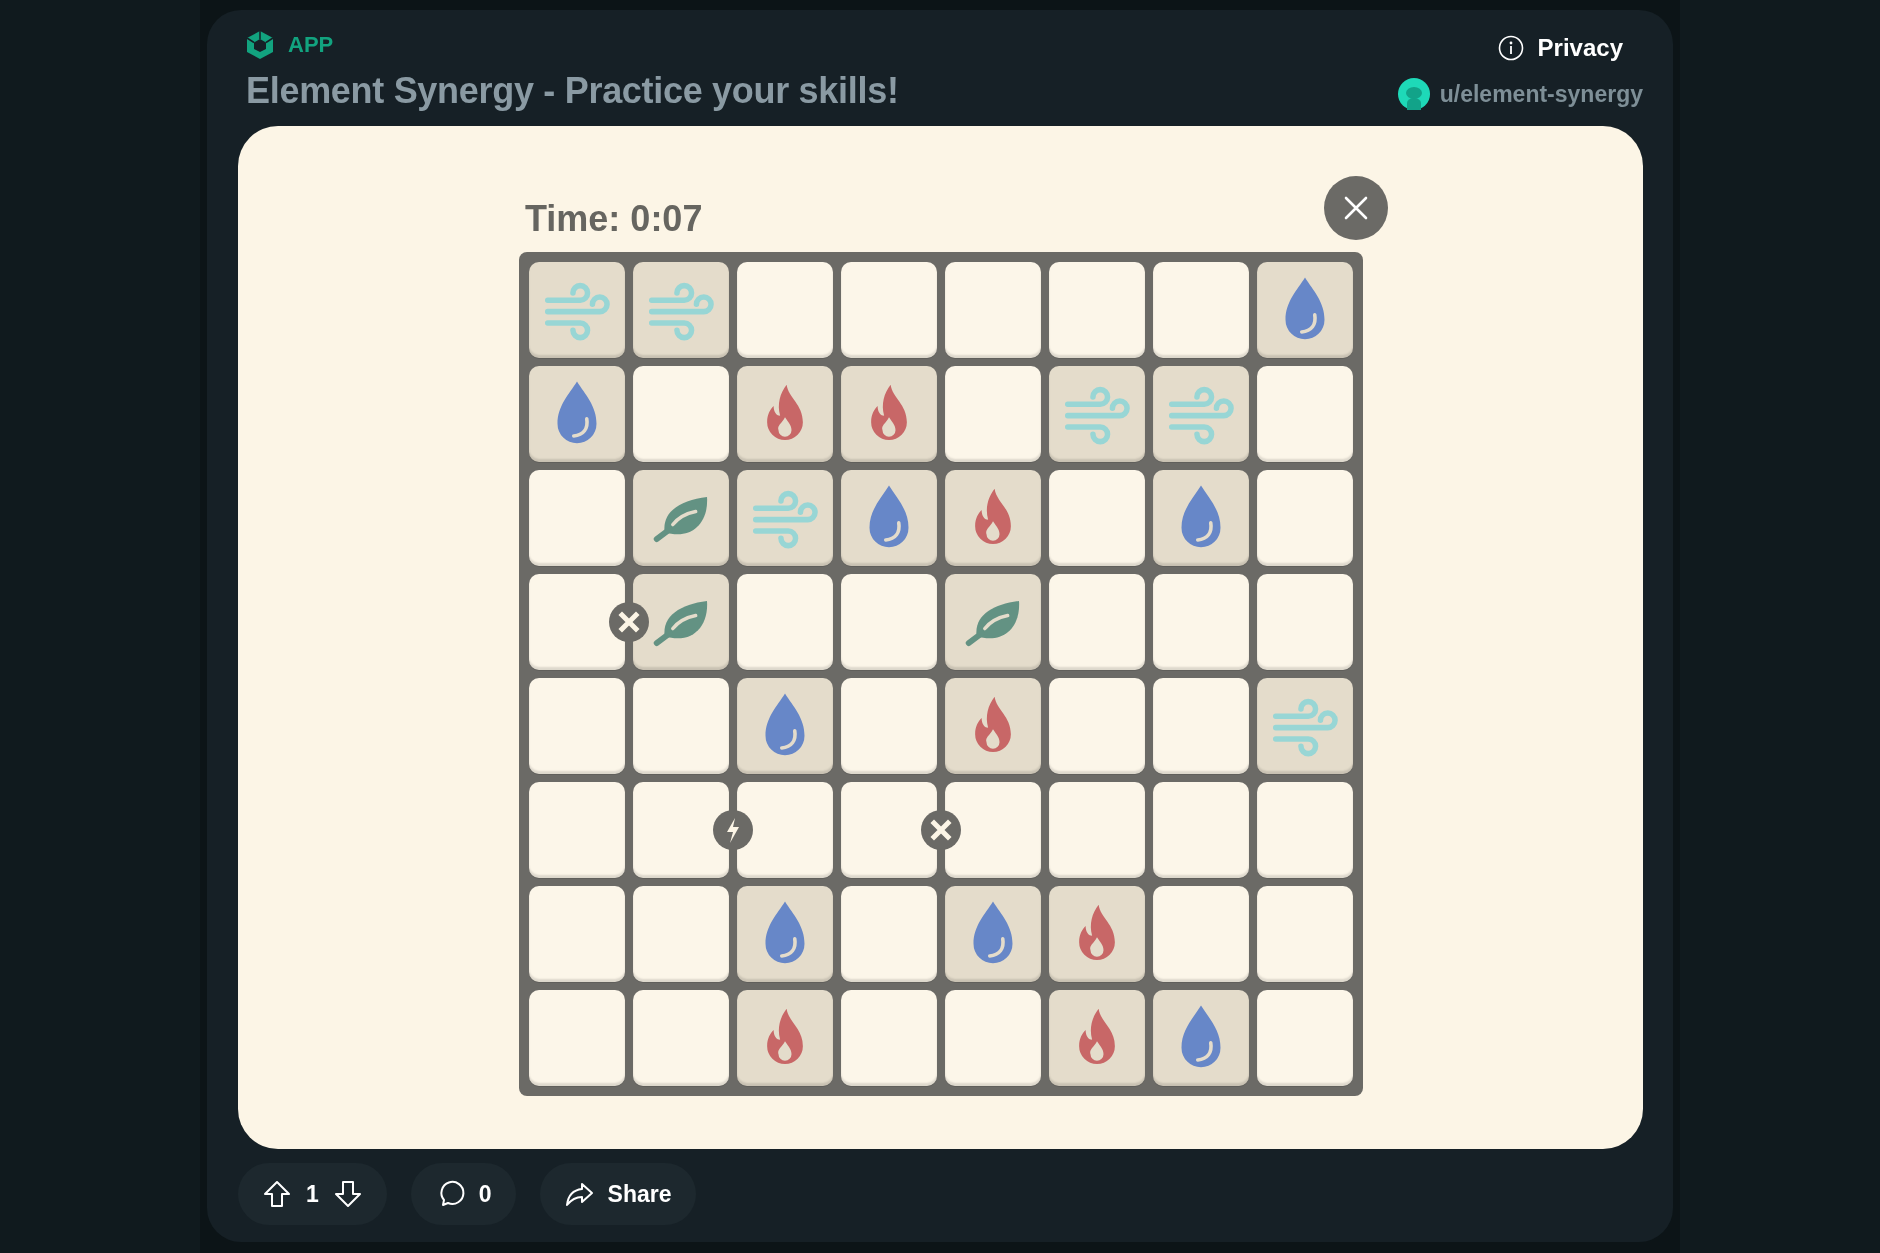  What do you see at coordinates (1510, 48) in the screenshot?
I see `info-icon` at bounding box center [1510, 48].